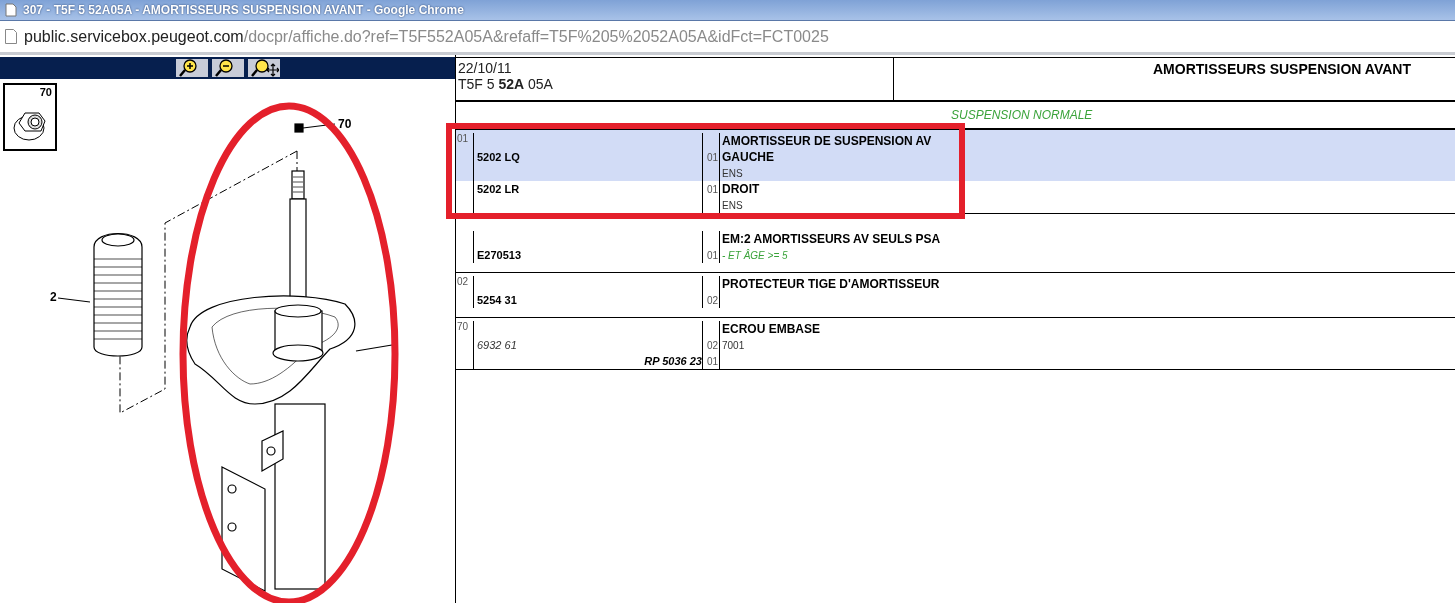  Describe the element at coordinates (831, 284) in the screenshot. I see `description-cell: PROTECTEUR TIGE D'AMORTISSEUR` at that location.